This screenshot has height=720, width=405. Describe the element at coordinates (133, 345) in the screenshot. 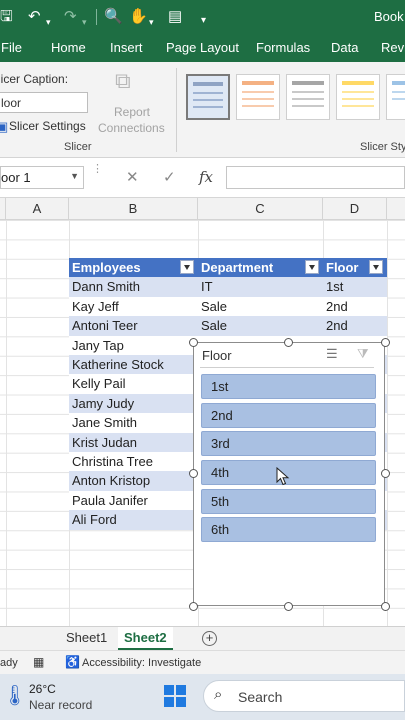

I see `table-cell: Jany Tap` at that location.